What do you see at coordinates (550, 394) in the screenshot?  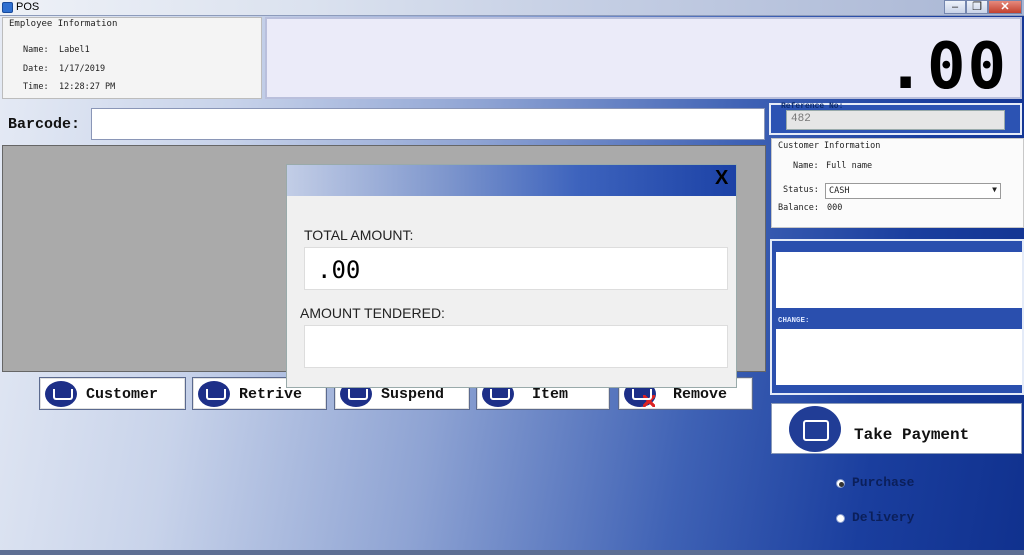 I see `item-button-label: Item` at bounding box center [550, 394].